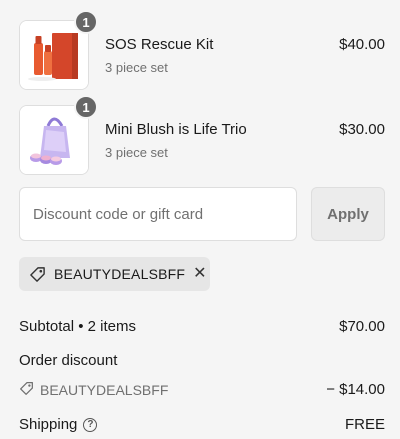 This screenshot has height=439, width=400. What do you see at coordinates (58, 50) in the screenshot?
I see `product-thumbnail-sos-rescue-kit: 1` at bounding box center [58, 50].